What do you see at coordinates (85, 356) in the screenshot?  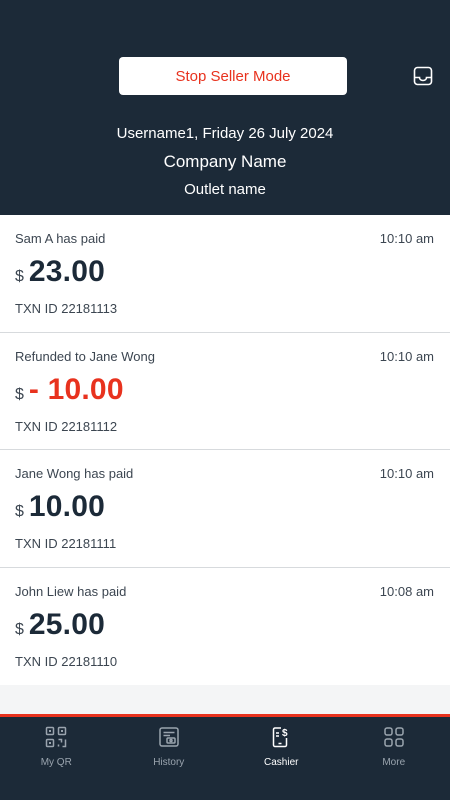 I see `transaction-description: Refunded to Jane Wong` at bounding box center [85, 356].